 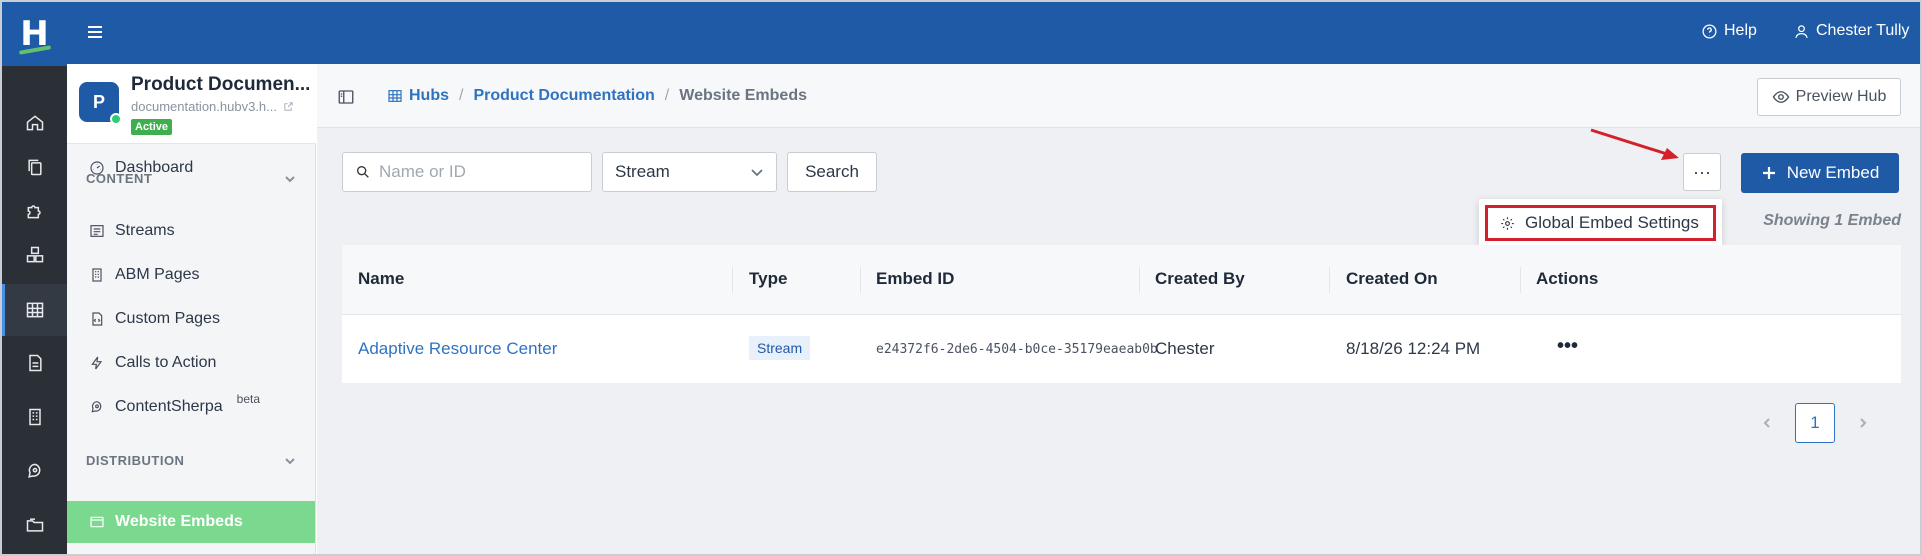 I want to click on file-code-icon, so click(x=97, y=319).